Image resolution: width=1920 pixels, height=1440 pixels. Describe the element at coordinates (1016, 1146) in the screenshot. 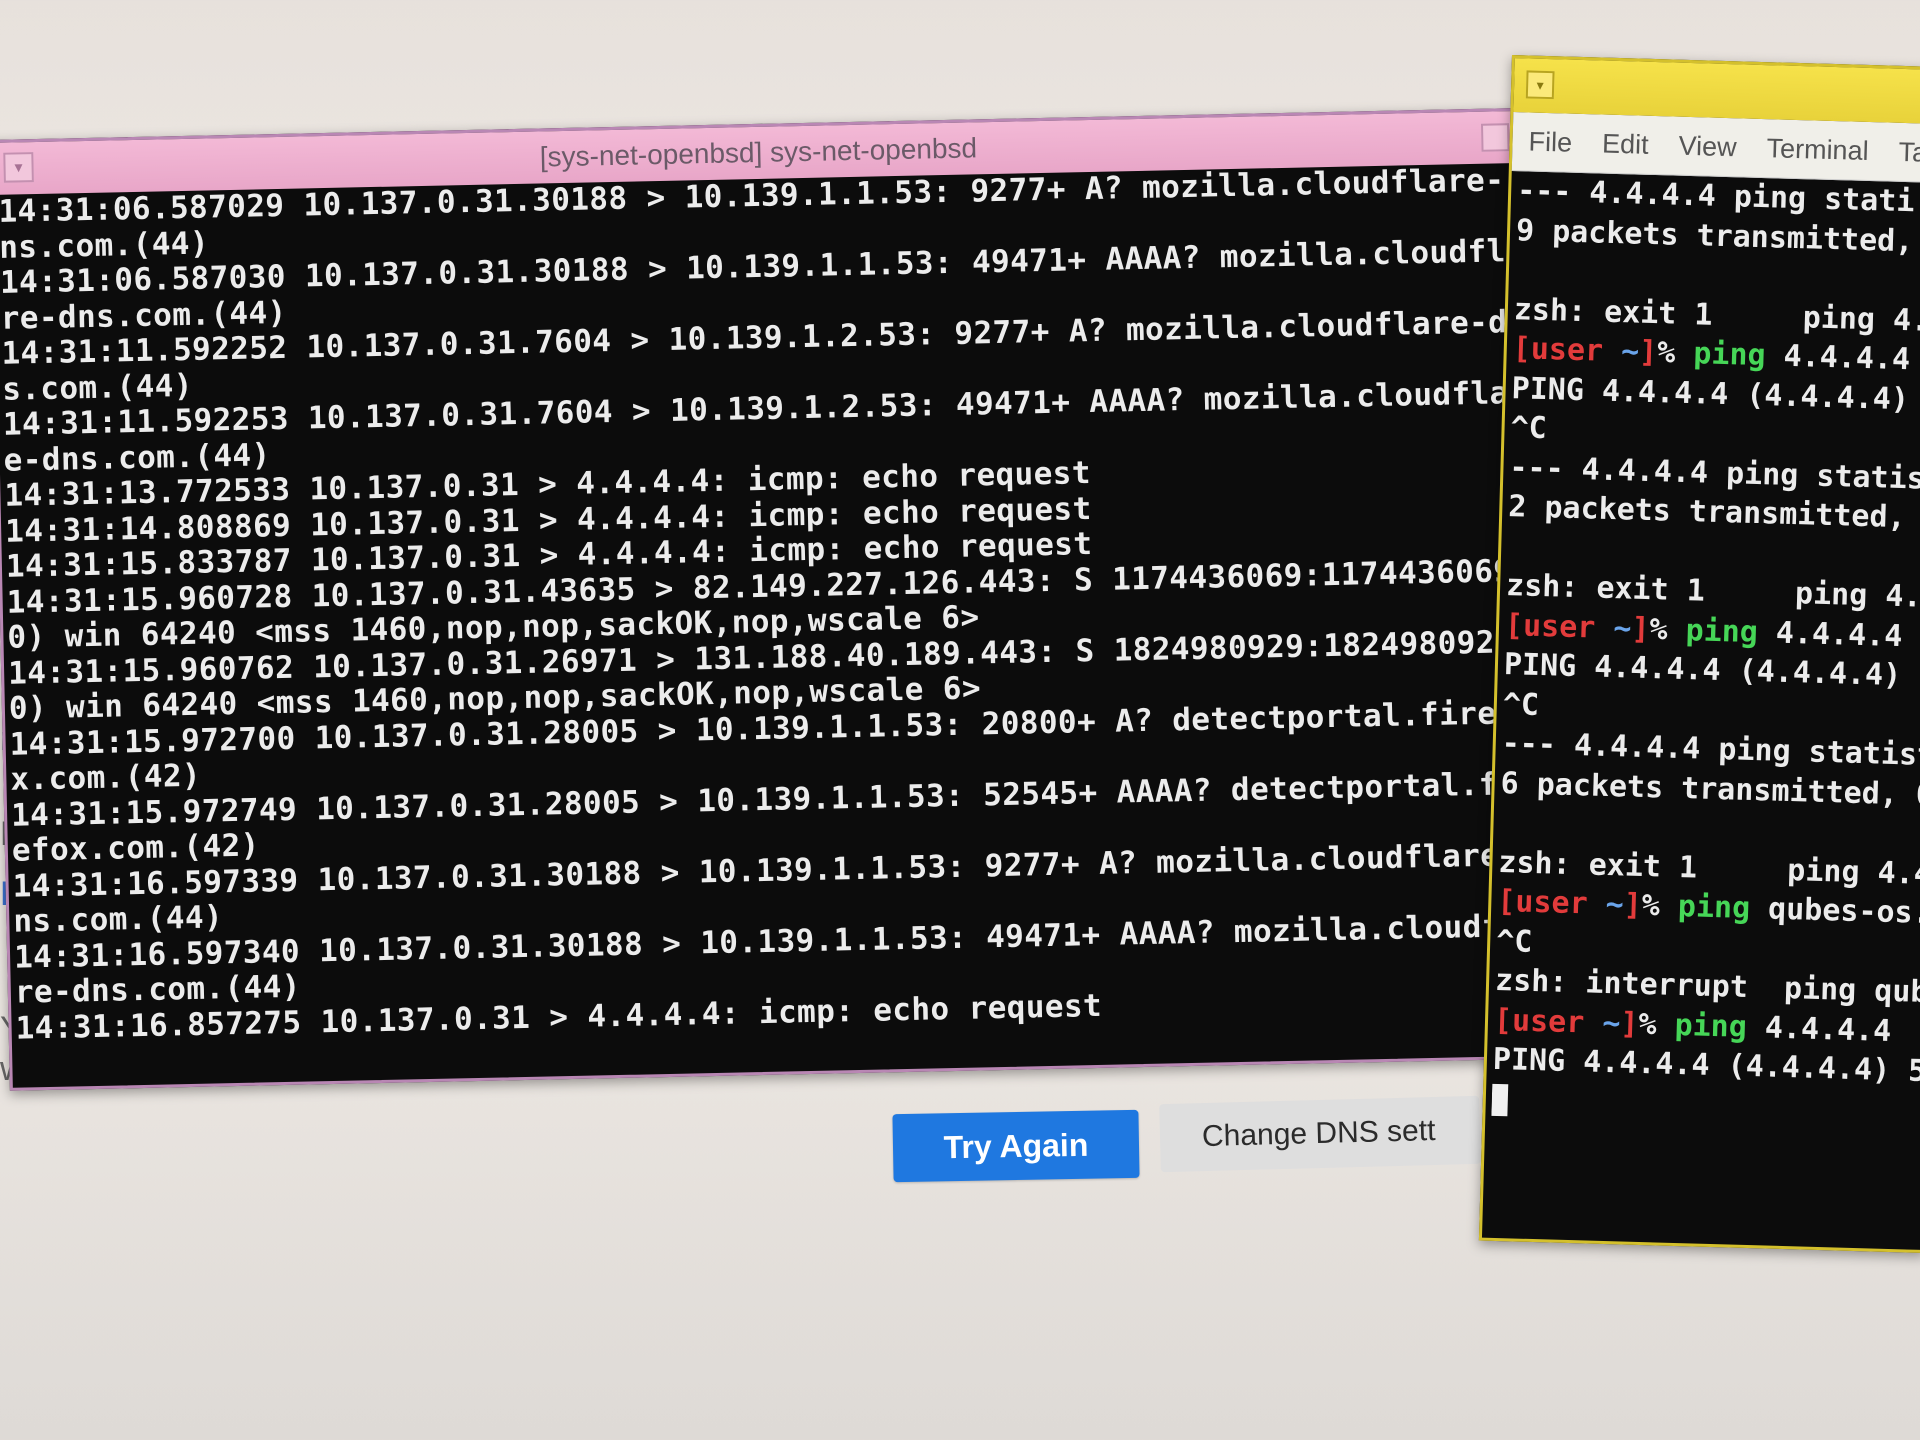

I see `try-again-button: Try Again` at that location.